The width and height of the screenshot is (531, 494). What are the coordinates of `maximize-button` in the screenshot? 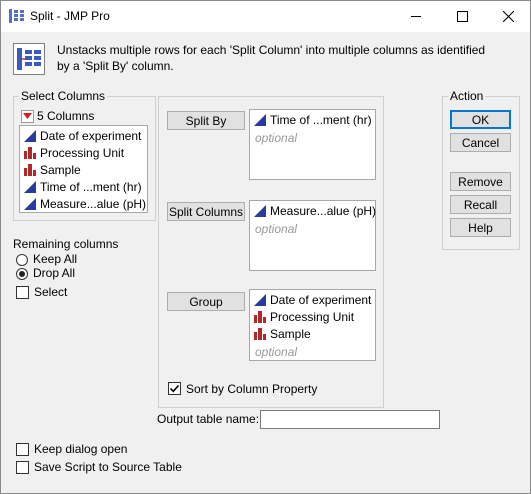 It's located at (462, 16).